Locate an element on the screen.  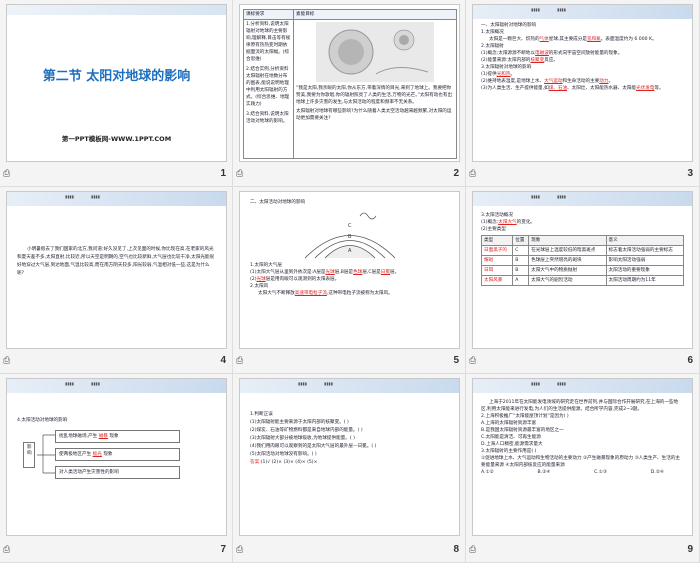
paragraph: (1)太阳大气层从里到外依次是:A层是光球层,B层是色球层,C层是日冕层。 is located at coordinates (325, 272).